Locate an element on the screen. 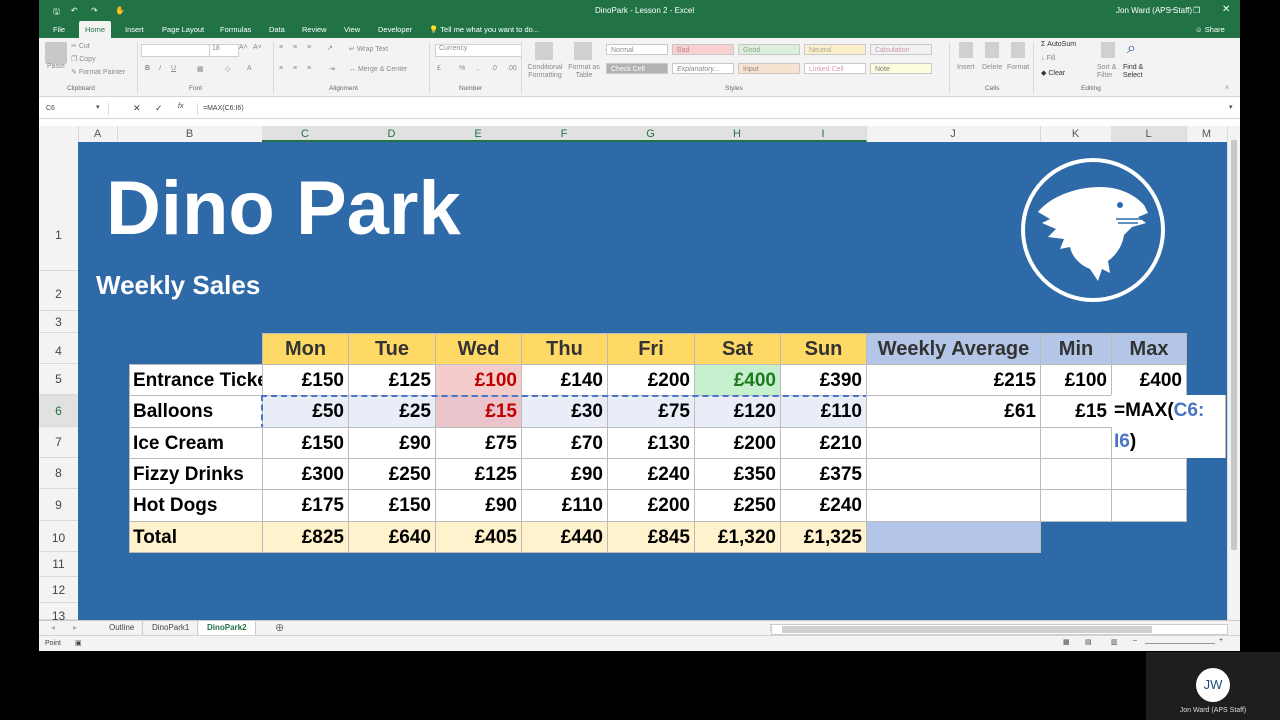  scroll-tabs-right-icon: ▸ is located at coordinates (75, 627).